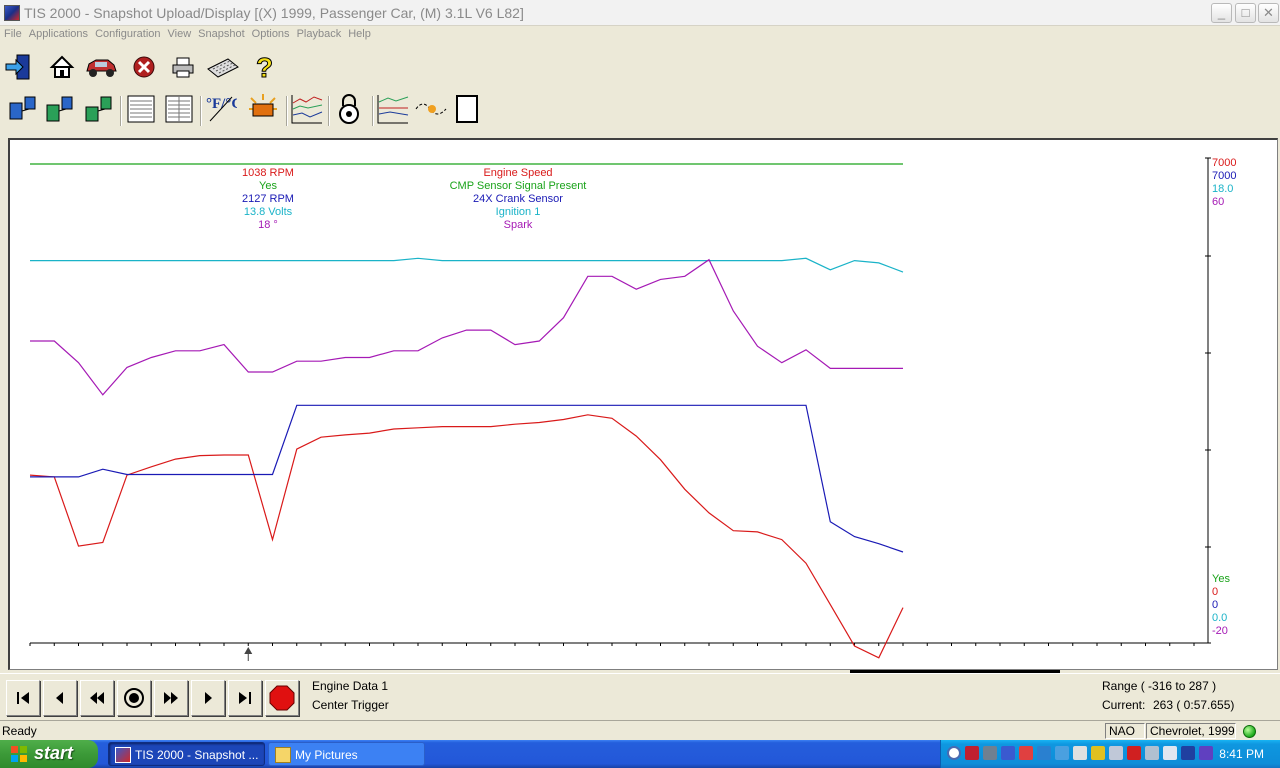 This screenshot has width=1280, height=768. Describe the element at coordinates (179, 109) in the screenshot. I see `table-view-icon` at that location.